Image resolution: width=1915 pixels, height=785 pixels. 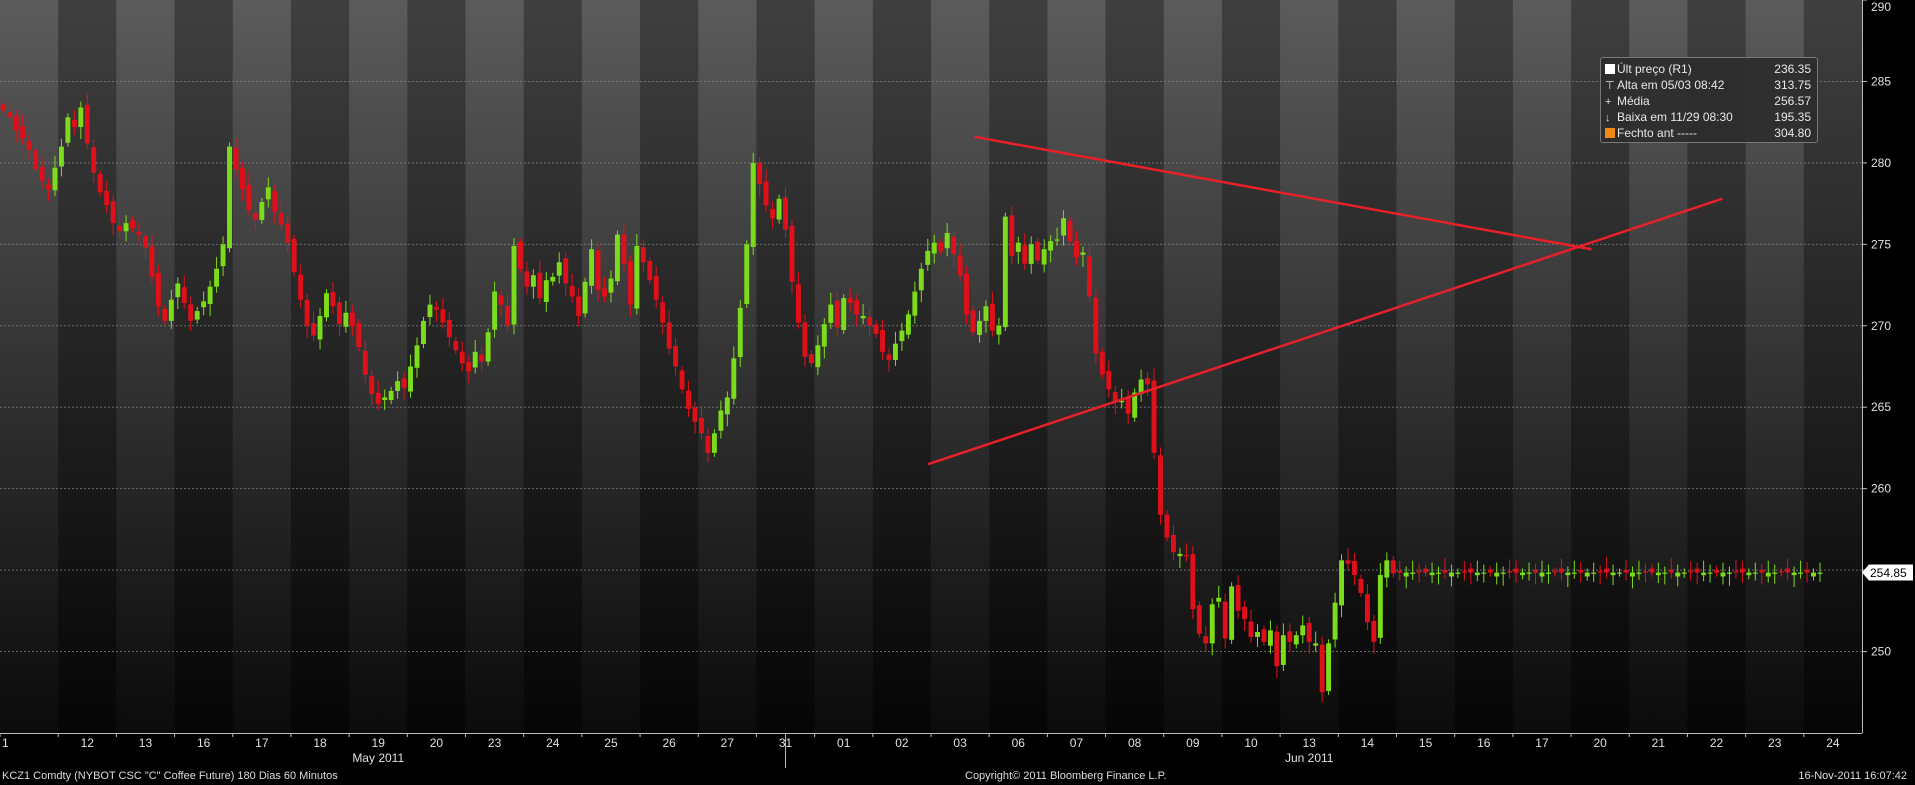 I want to click on date-tick-label: 13, so click(x=146, y=743).